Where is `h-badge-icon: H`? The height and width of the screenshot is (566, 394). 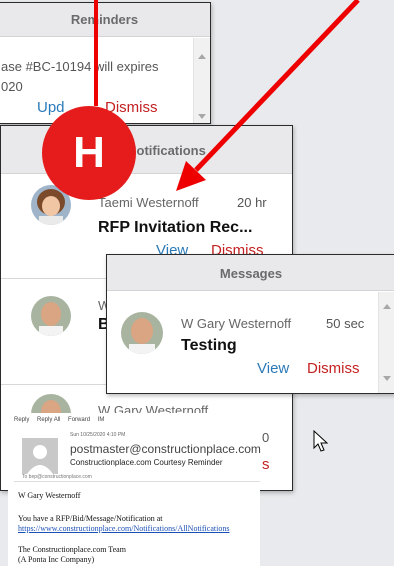 h-badge-icon: H is located at coordinates (89, 153).